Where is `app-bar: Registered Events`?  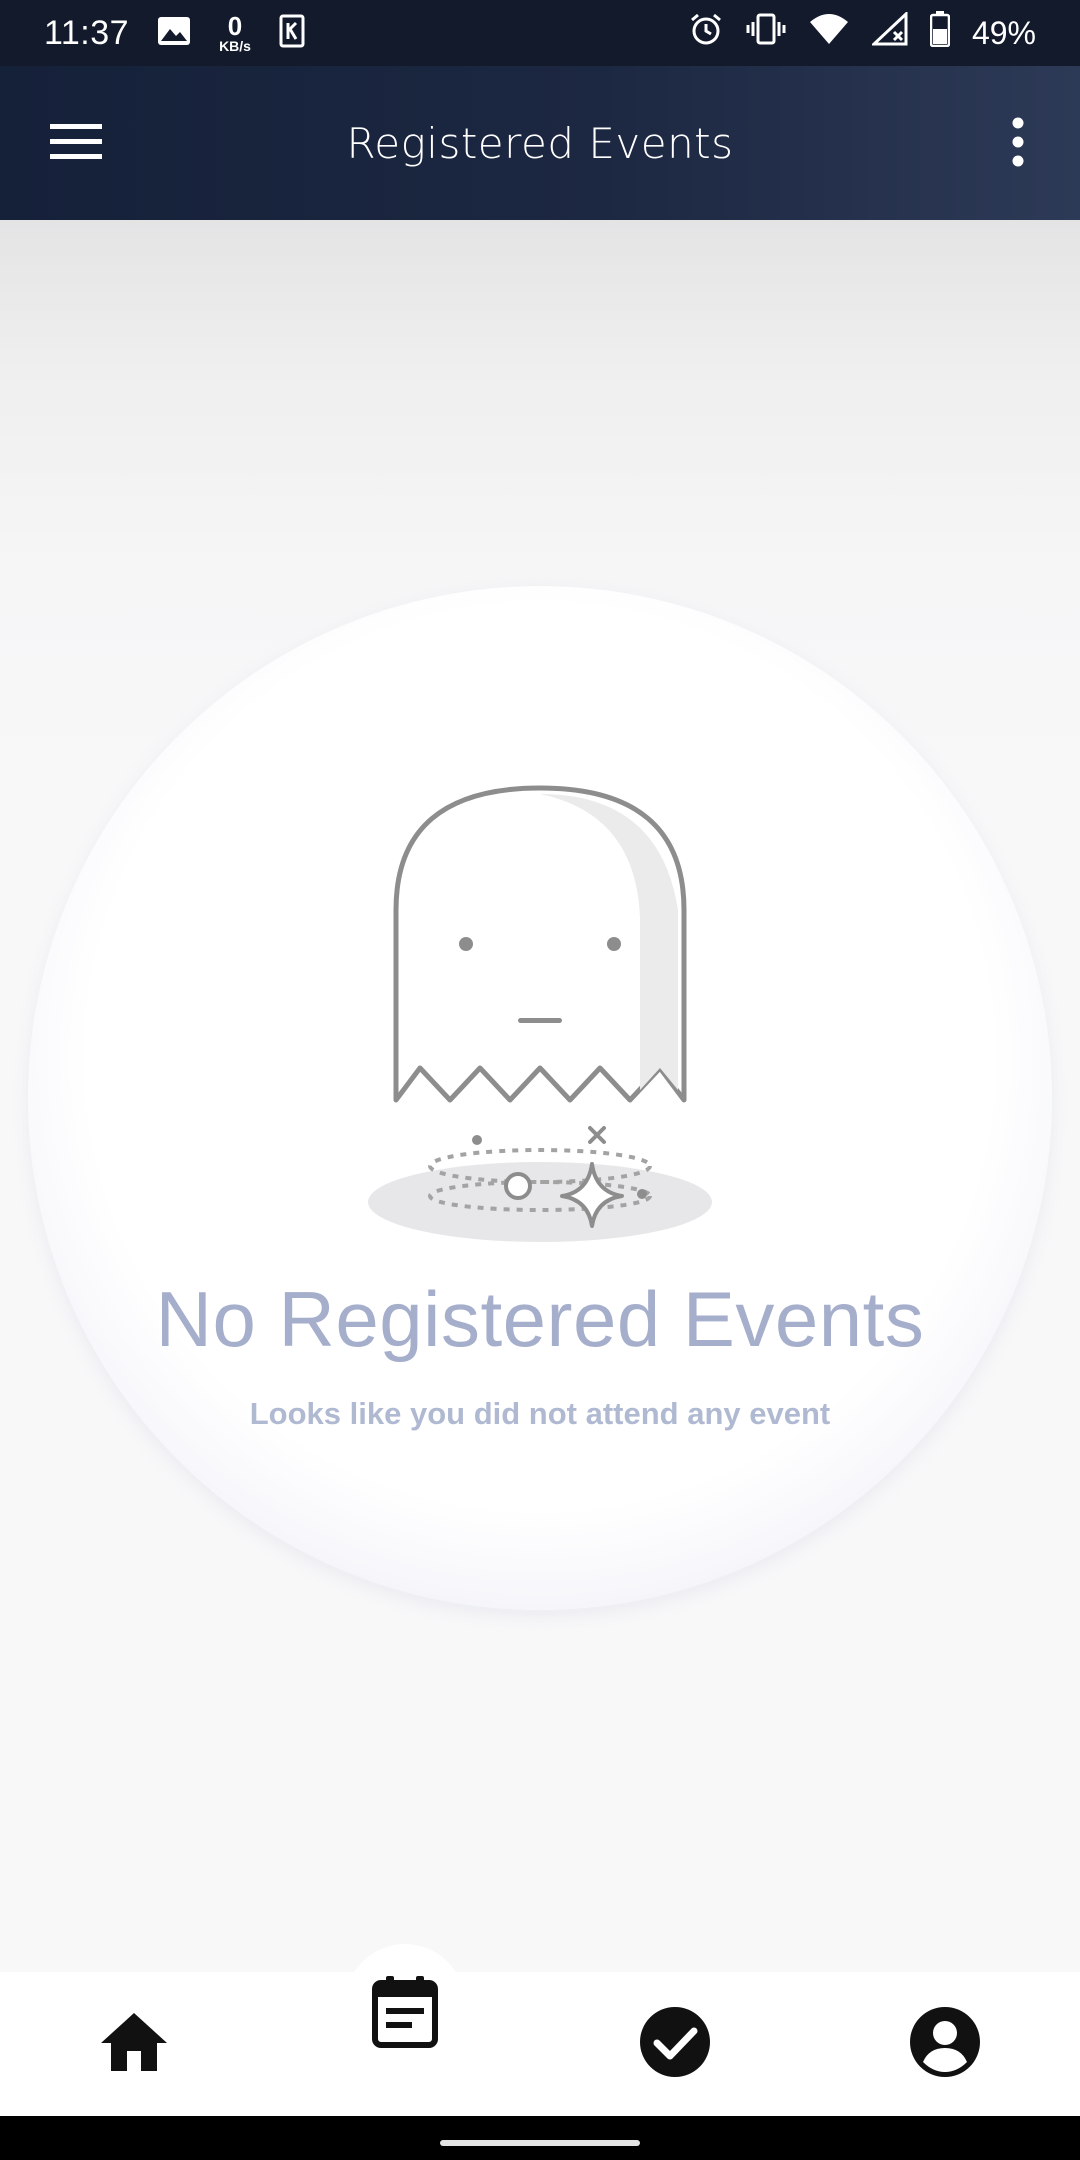 app-bar: Registered Events is located at coordinates (540, 143).